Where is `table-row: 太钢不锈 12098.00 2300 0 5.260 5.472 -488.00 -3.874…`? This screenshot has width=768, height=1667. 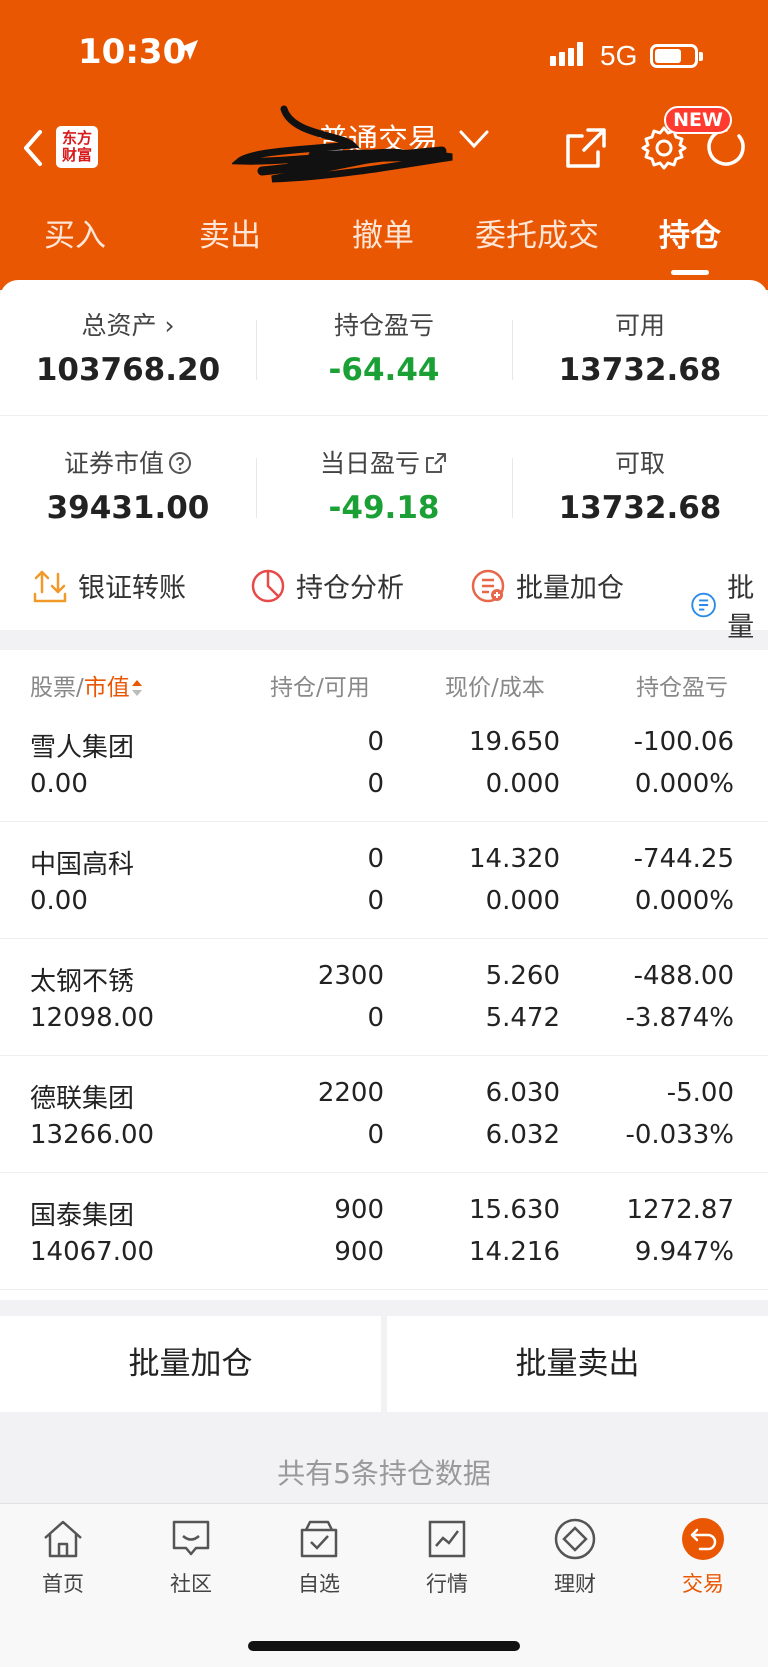 table-row: 太钢不锈 12098.00 2300 0 5.260 5.472 -488.00 -3.874… is located at coordinates (384, 997).